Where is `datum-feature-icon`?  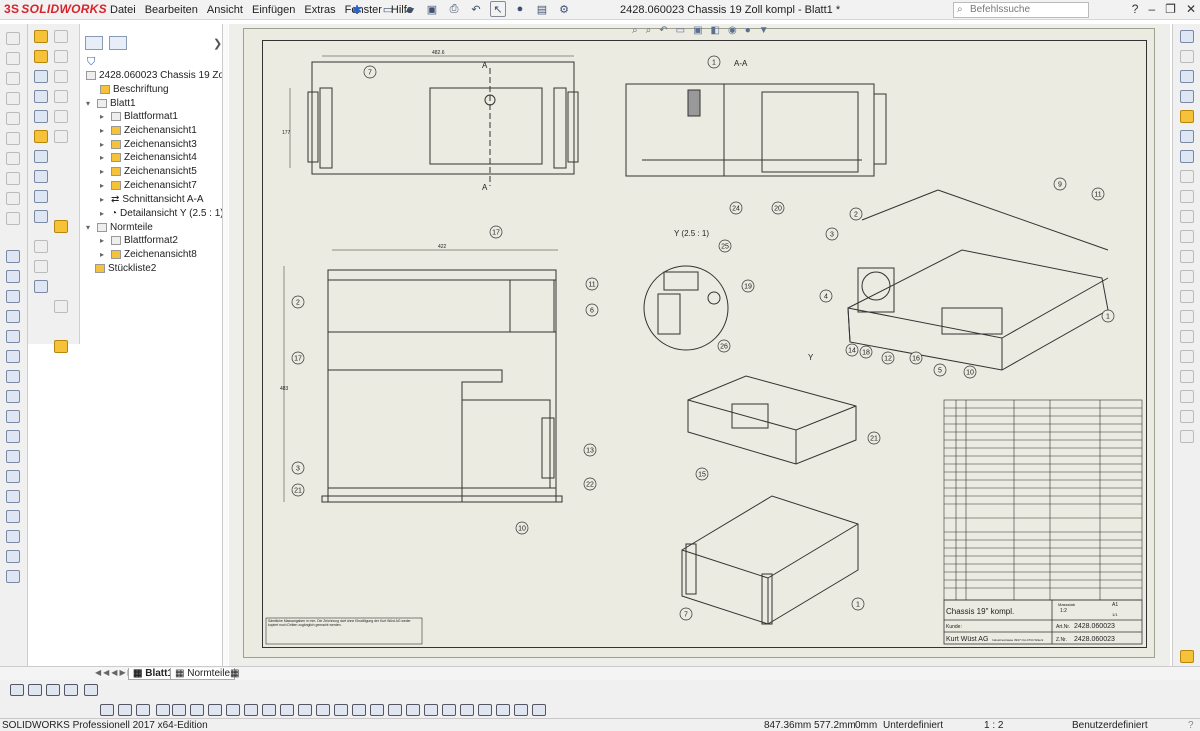
datum-feature-icon is located at coordinates (13, 496).